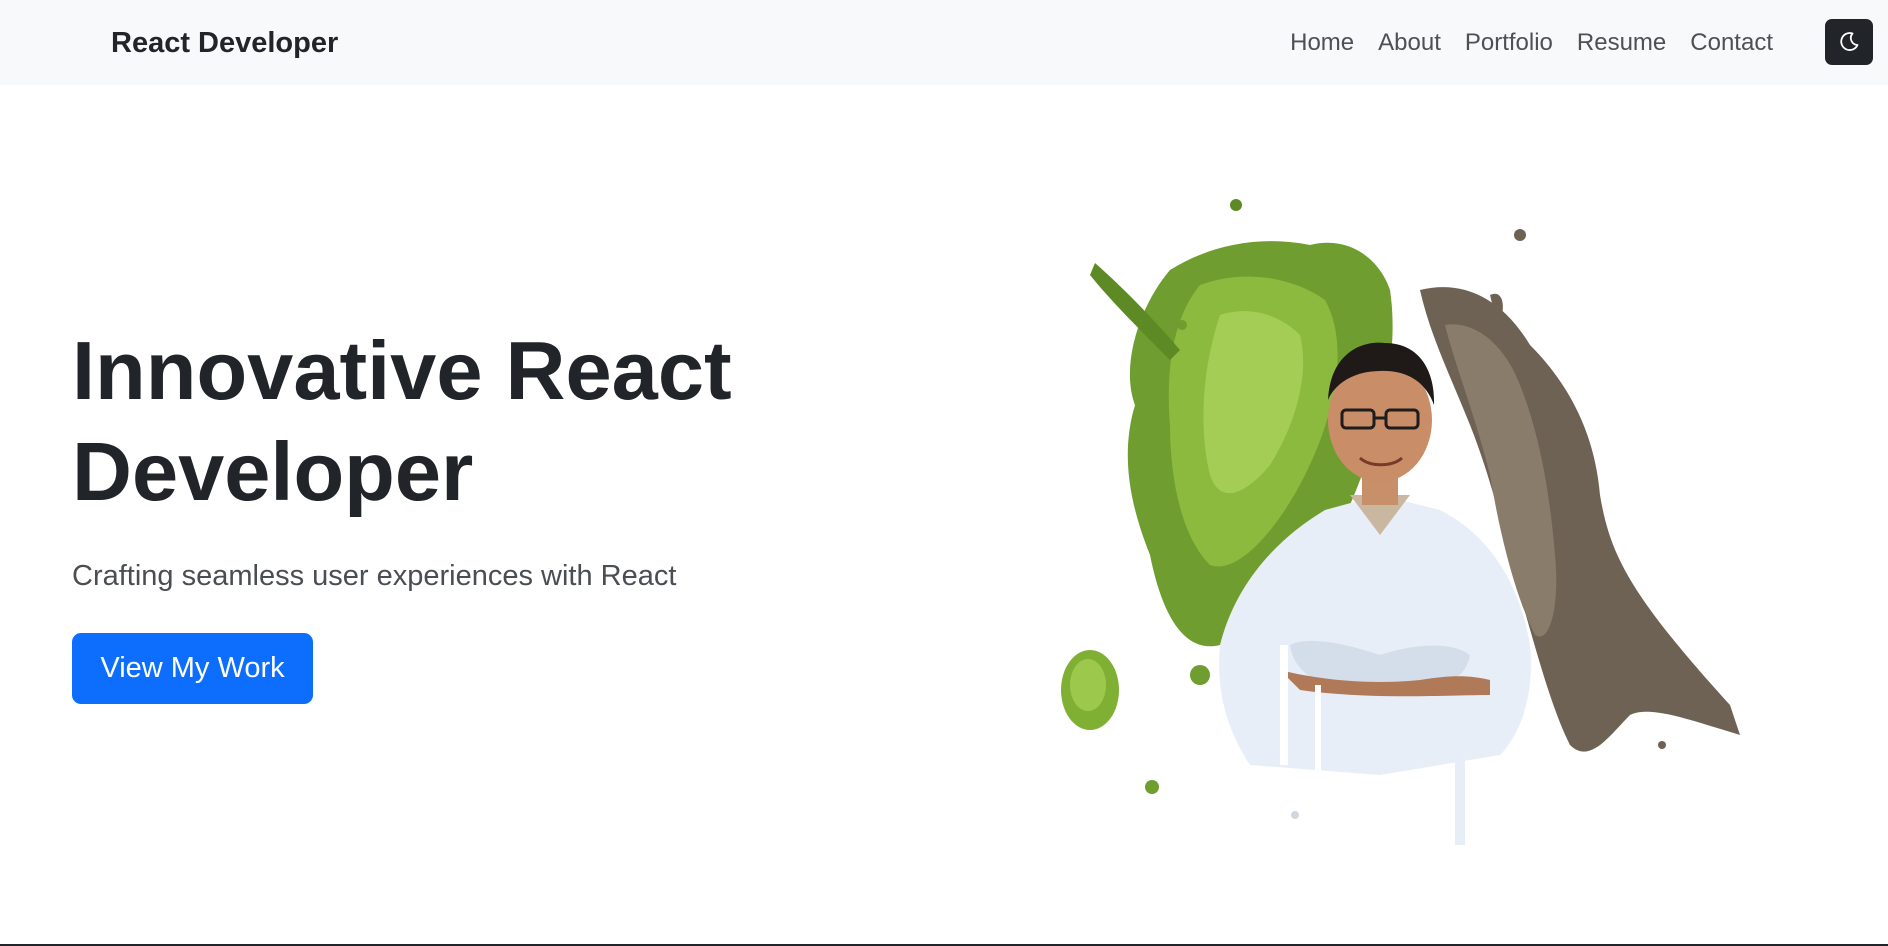 This screenshot has width=1888, height=946. What do you see at coordinates (402, 370) in the screenshot?
I see `hero-title-line1: Innovative React` at bounding box center [402, 370].